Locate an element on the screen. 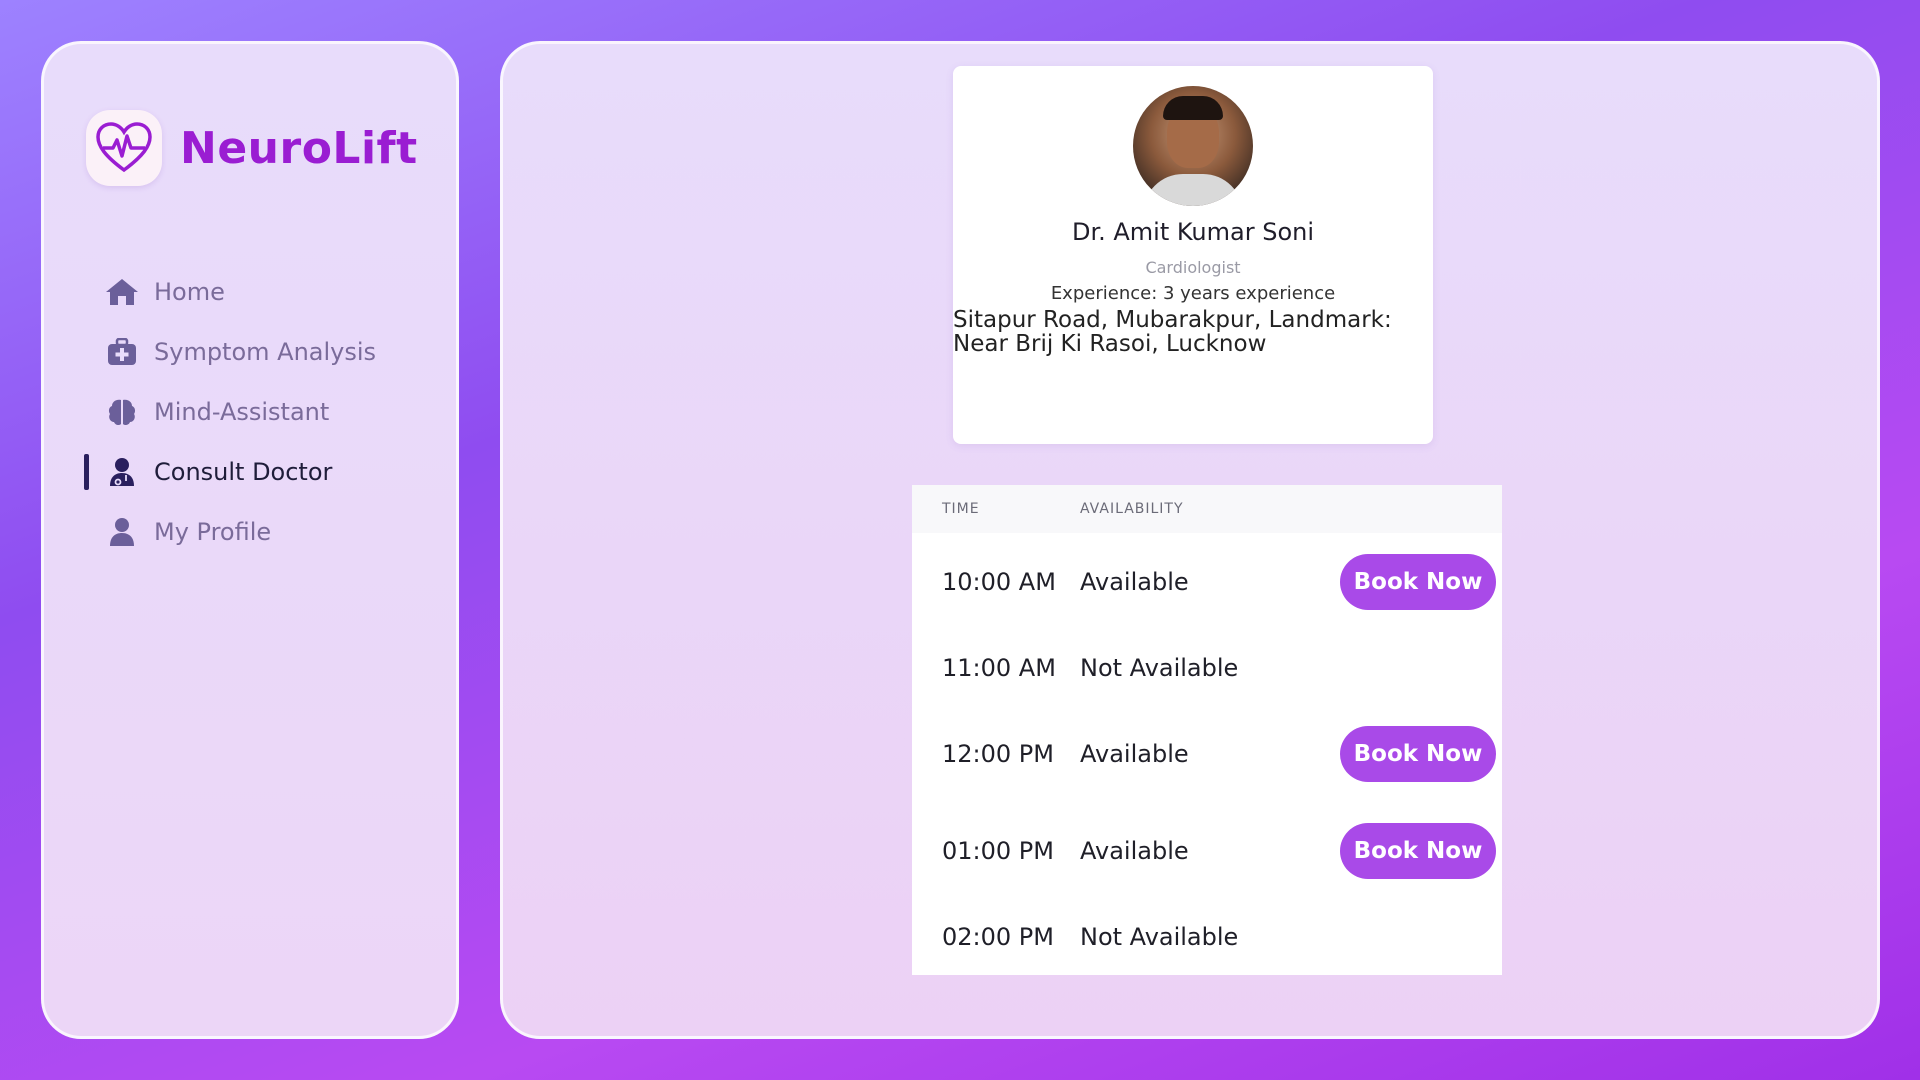  sidebar-item-label: Mind-Assistant is located at coordinates (242, 412).